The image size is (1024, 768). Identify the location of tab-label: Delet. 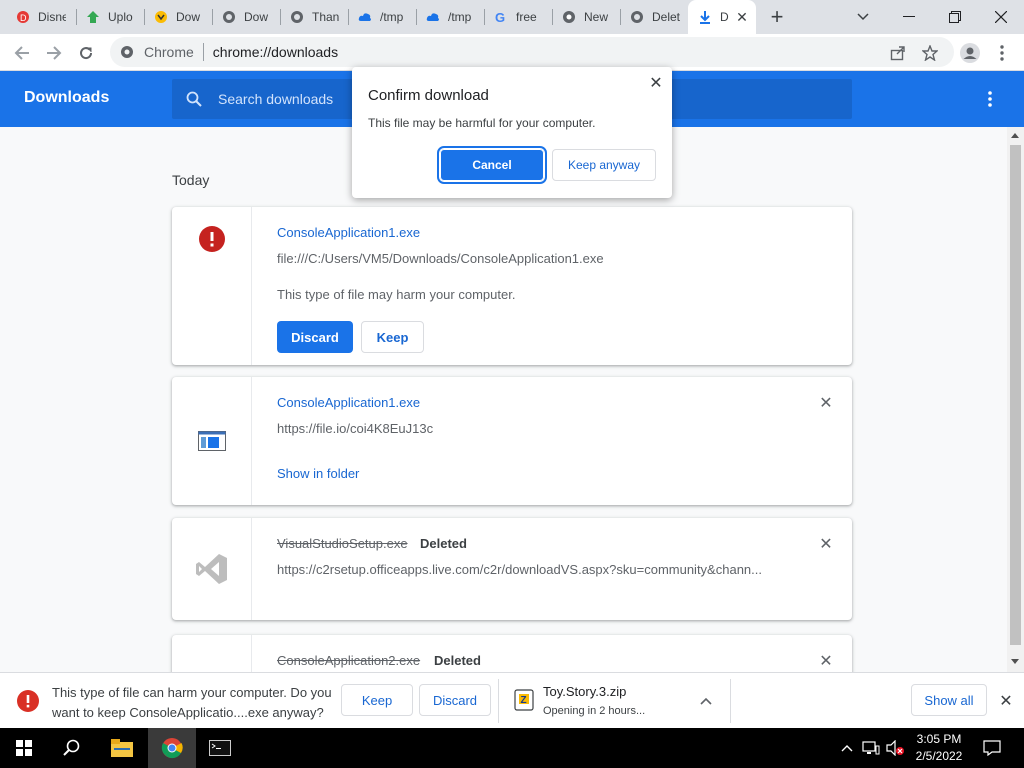
(666, 17).